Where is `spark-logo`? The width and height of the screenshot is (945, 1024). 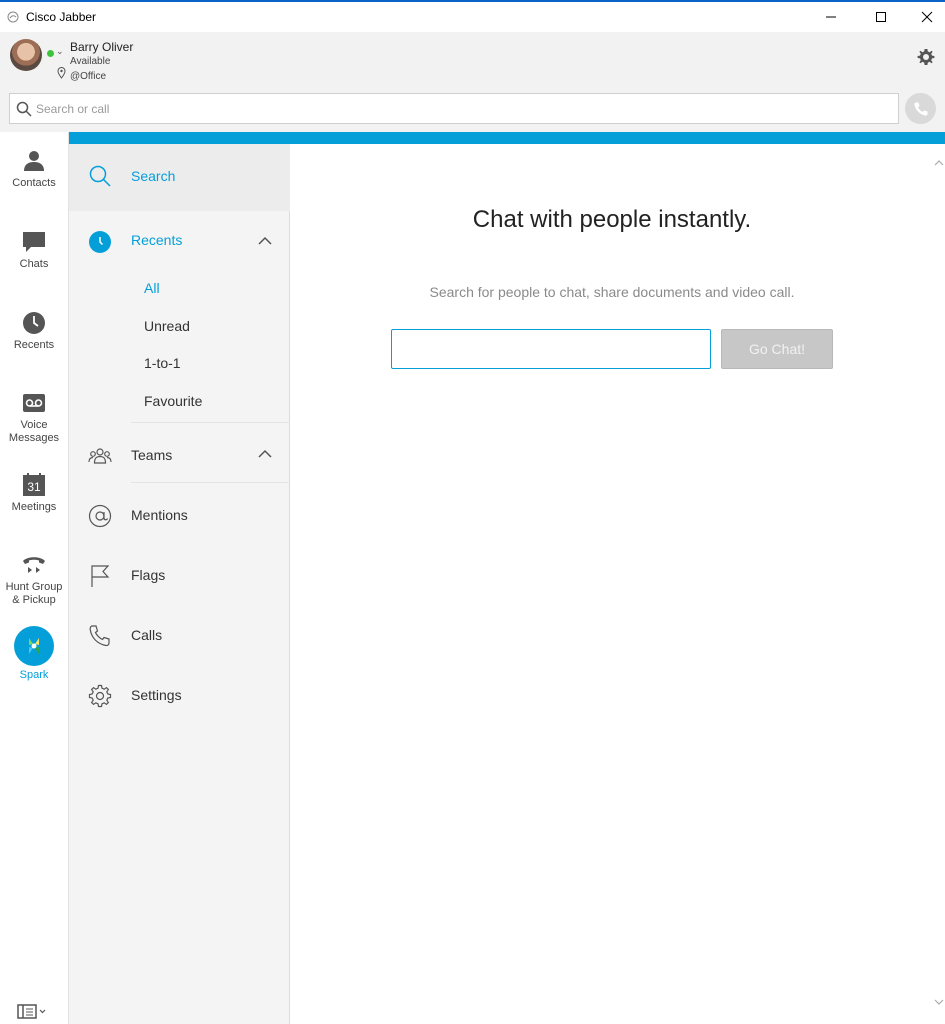
spark-logo is located at coordinates (34, 646).